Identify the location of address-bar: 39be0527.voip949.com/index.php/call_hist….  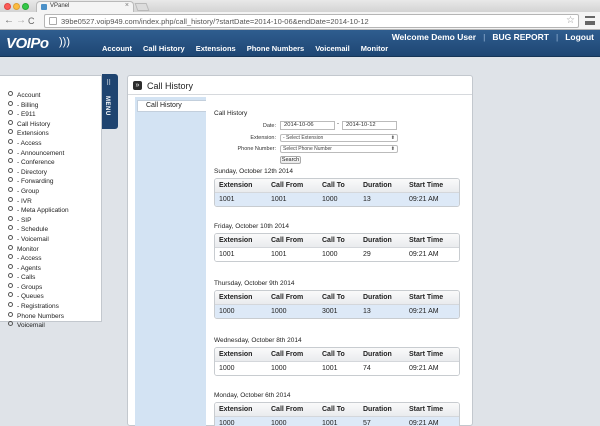
(311, 21).